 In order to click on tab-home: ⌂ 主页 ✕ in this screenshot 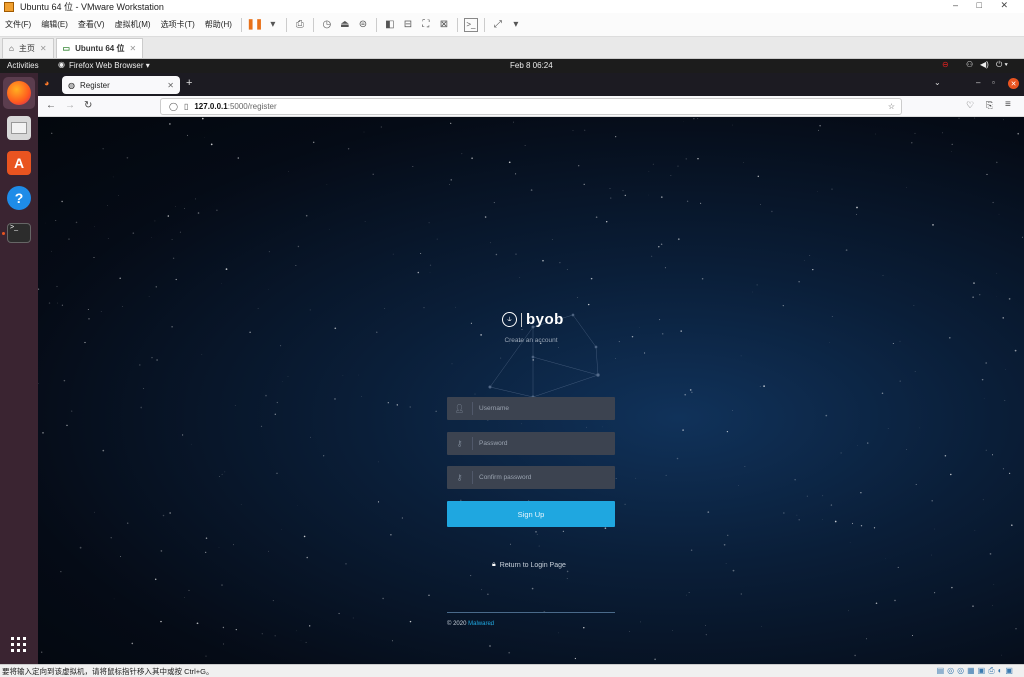, I will do `click(28, 48)`.